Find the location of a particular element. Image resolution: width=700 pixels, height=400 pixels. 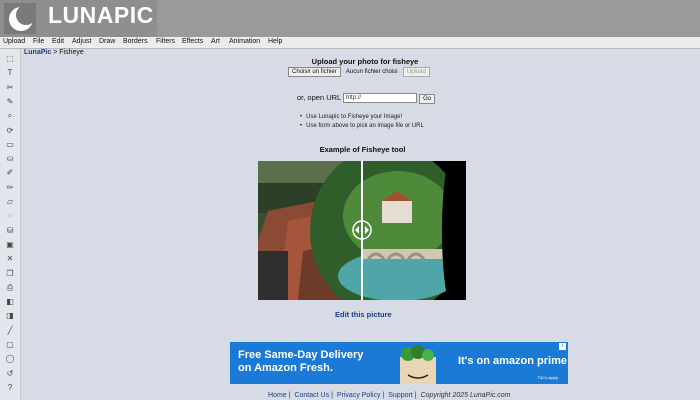

menu-file: File is located at coordinates (38, 41).